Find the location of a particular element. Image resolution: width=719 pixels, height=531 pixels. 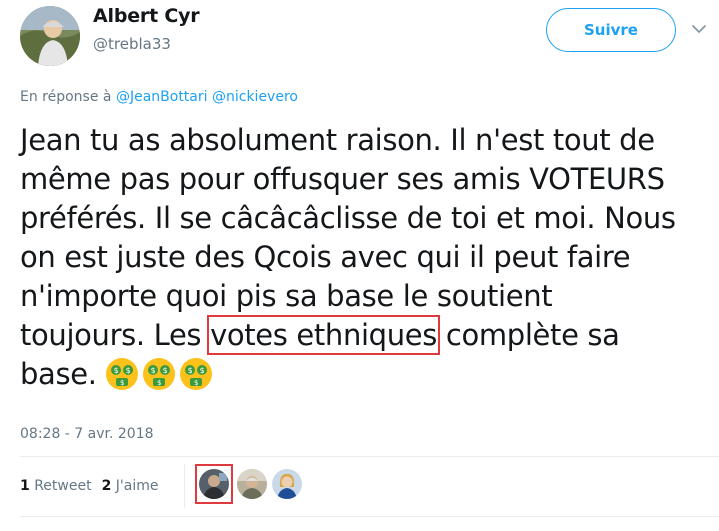

likes-stat: 2 J'aime is located at coordinates (130, 486).